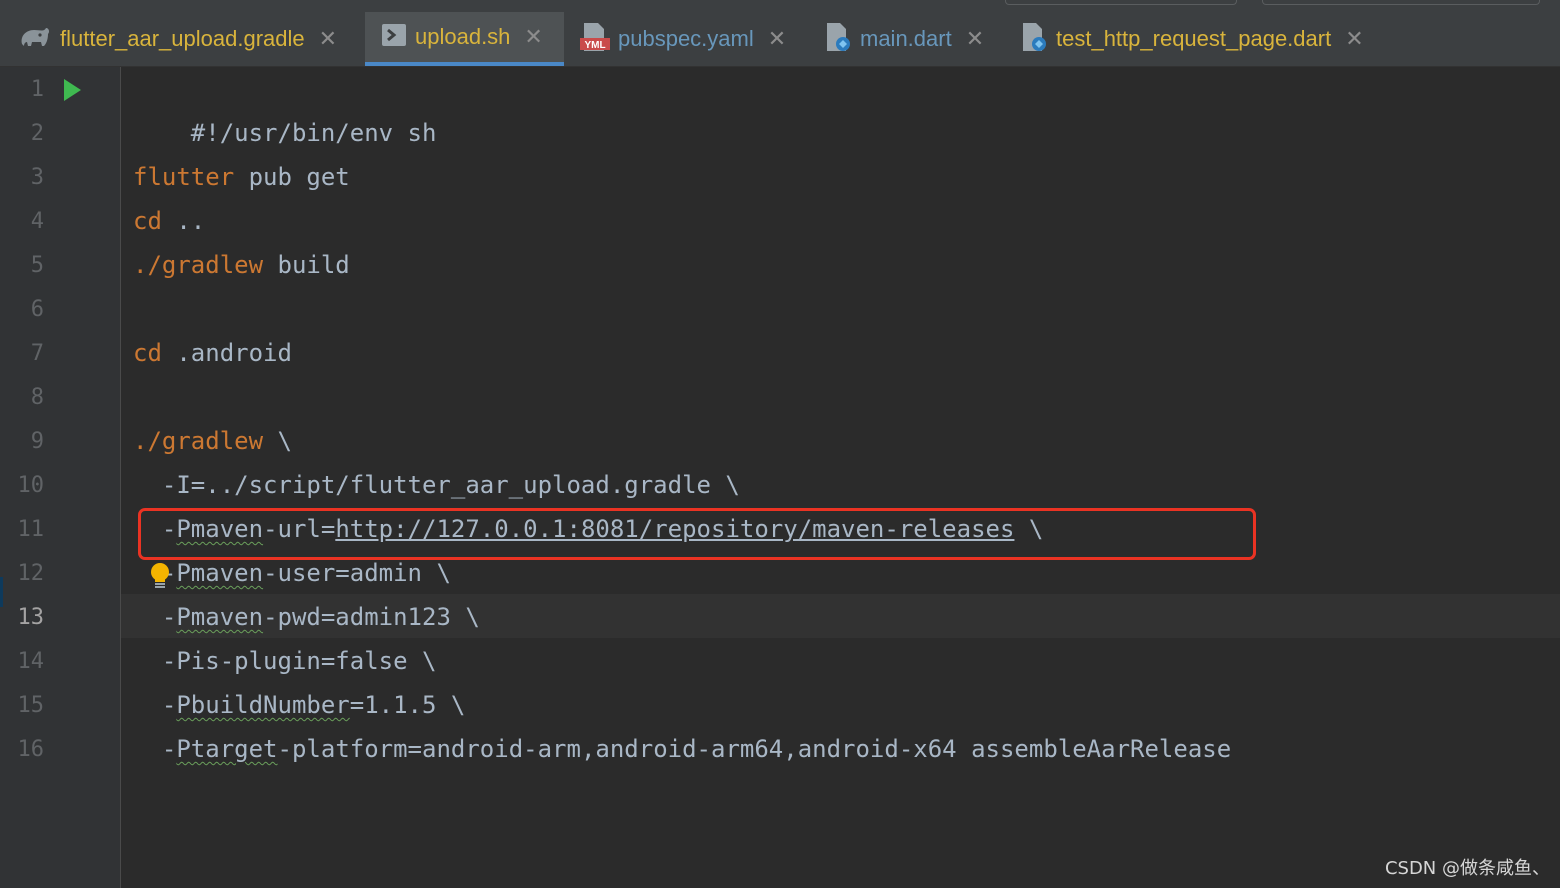 The height and width of the screenshot is (888, 1560). I want to click on tab-label: main.dart, so click(906, 38).